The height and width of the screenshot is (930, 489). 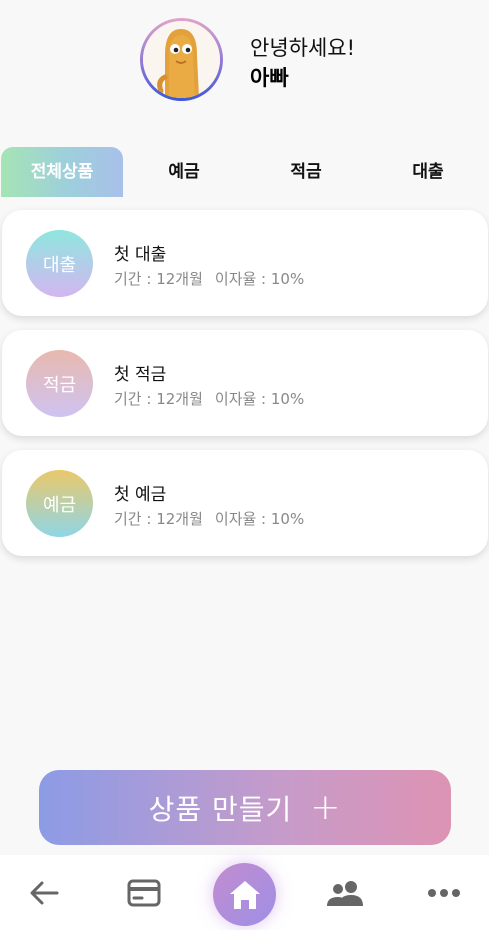 I want to click on avatar, so click(x=181, y=59).